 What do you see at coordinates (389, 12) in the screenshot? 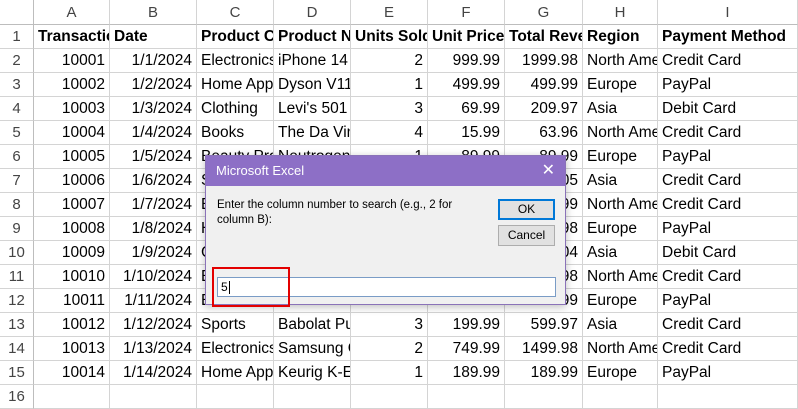
I see `column-header-e: E` at bounding box center [389, 12].